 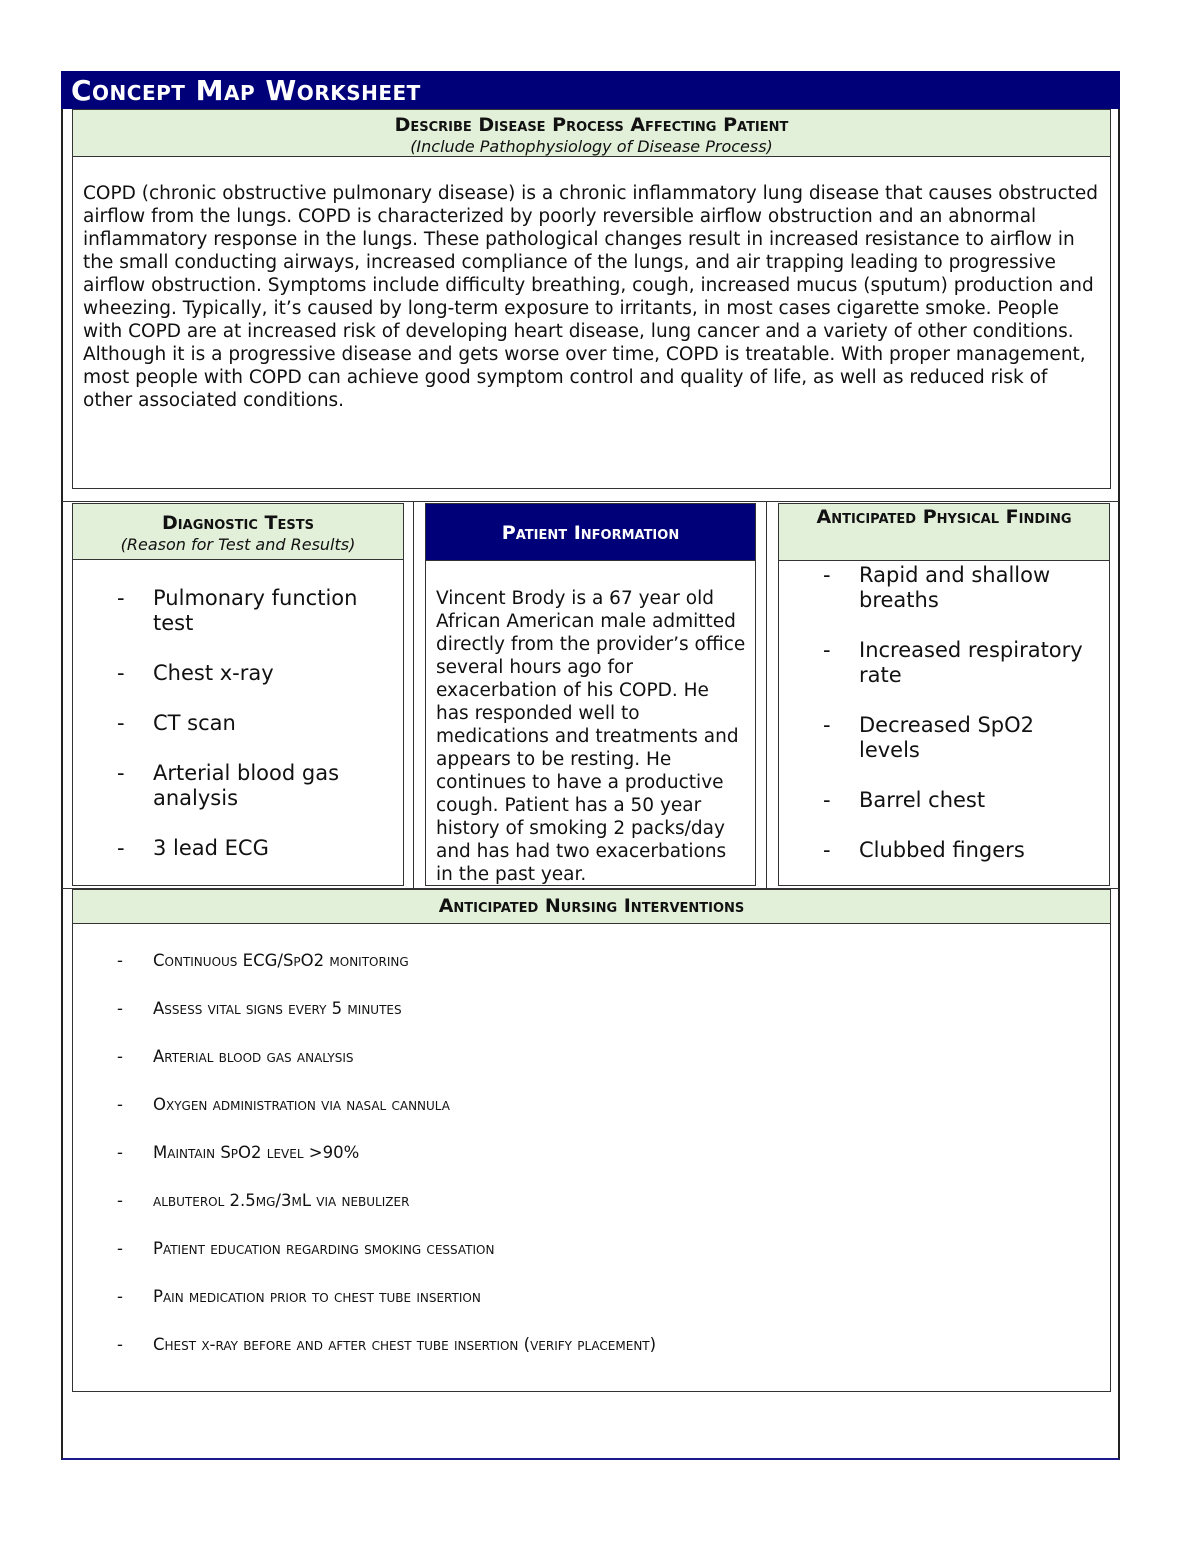 I want to click on list-item: - CT scan, so click(x=176, y=723).